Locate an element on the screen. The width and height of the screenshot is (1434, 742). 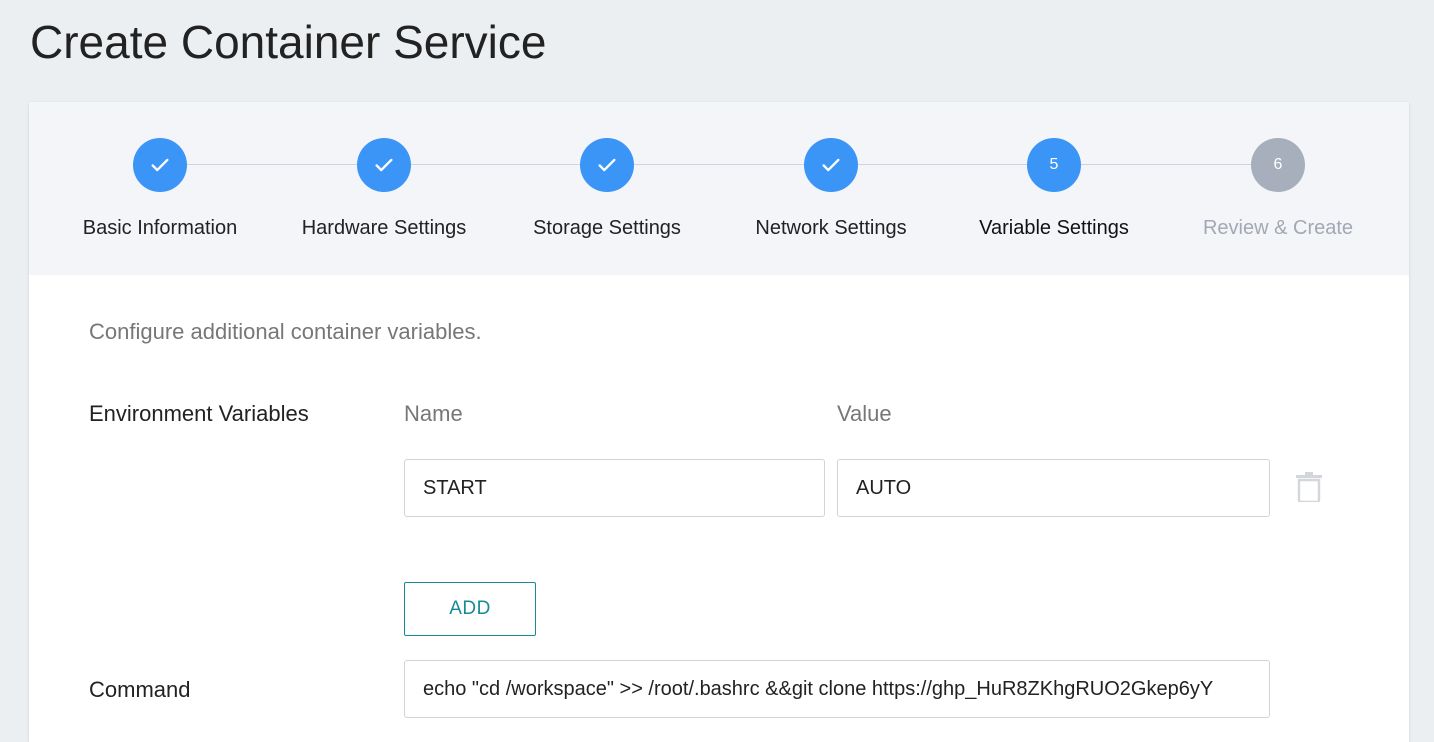
step-label: Hardware Settings is located at coordinates (384, 228).